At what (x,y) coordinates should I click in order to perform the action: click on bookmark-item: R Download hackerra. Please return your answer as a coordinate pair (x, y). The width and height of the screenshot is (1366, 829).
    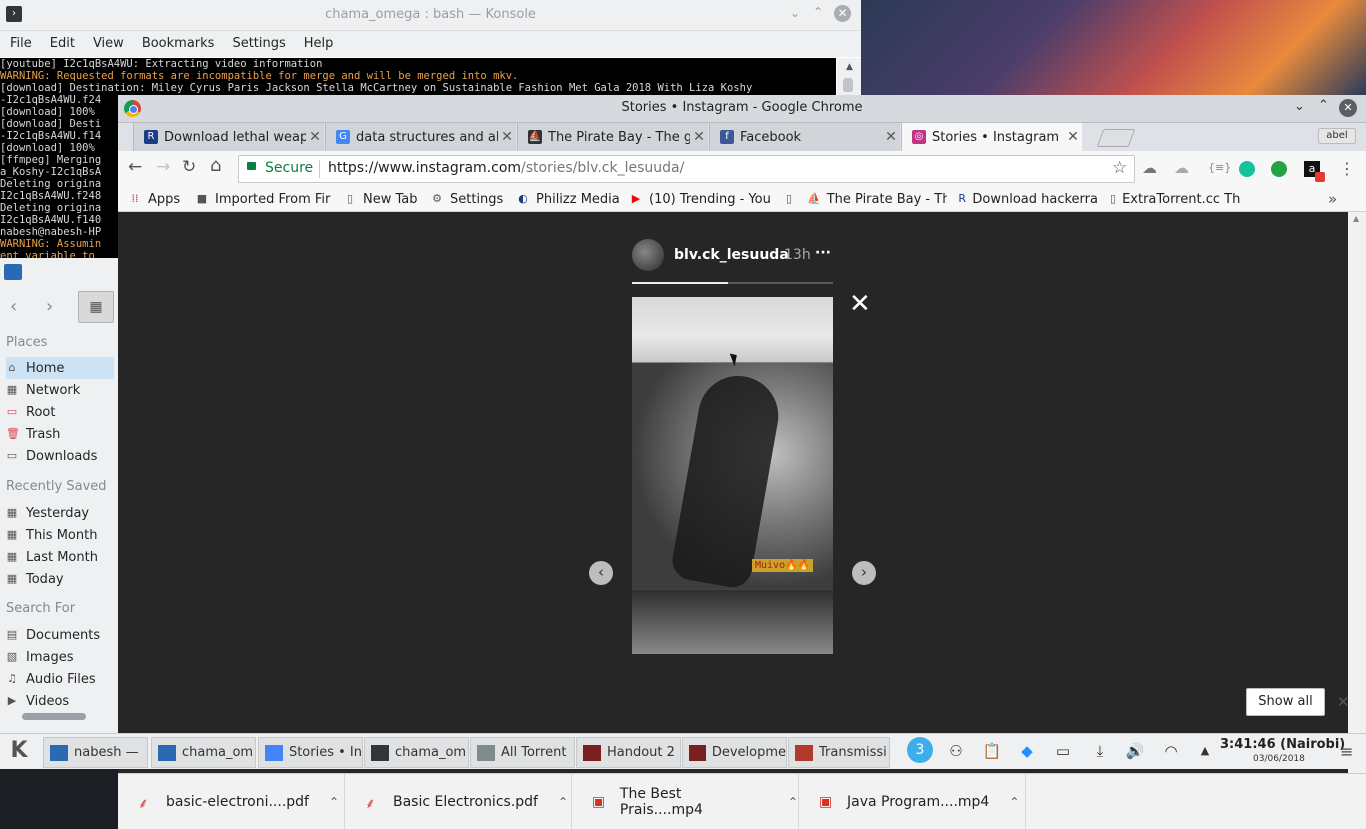
    Looking at the image, I should click on (1028, 199).